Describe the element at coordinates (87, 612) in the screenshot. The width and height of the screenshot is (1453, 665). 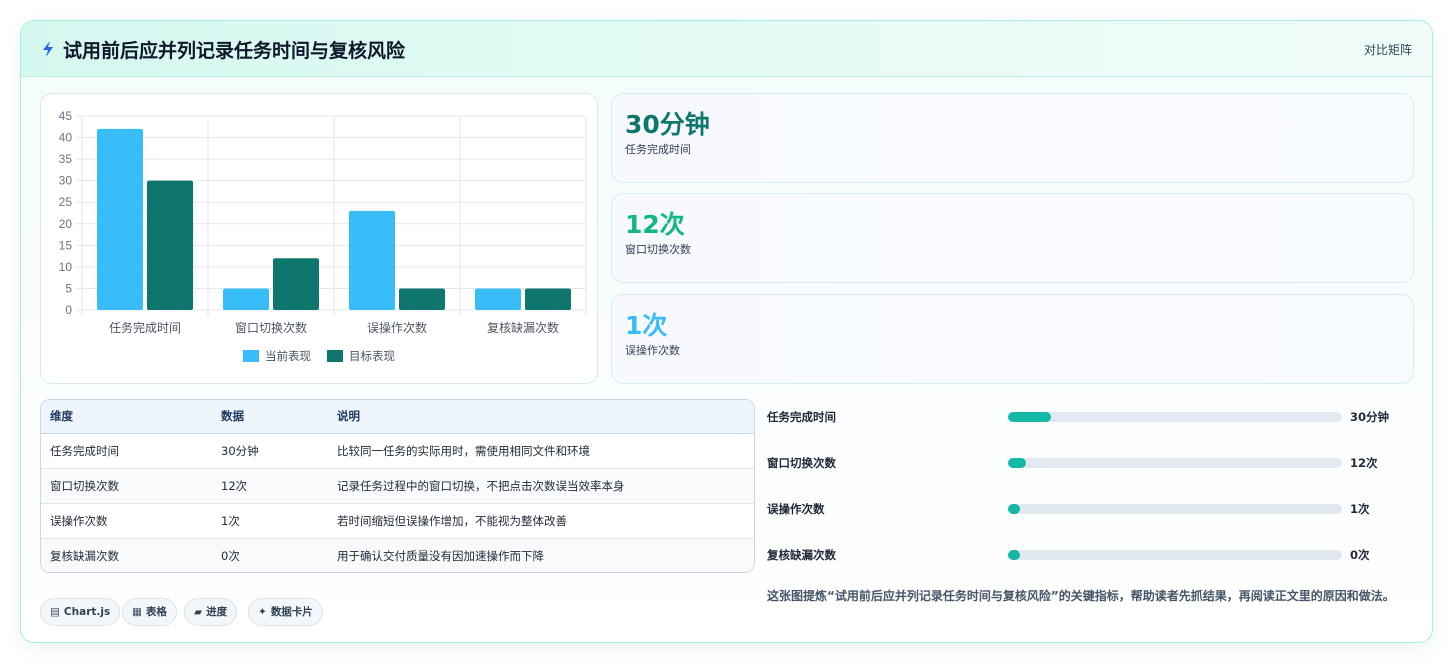
I see `tag-label: Chart.js` at that location.